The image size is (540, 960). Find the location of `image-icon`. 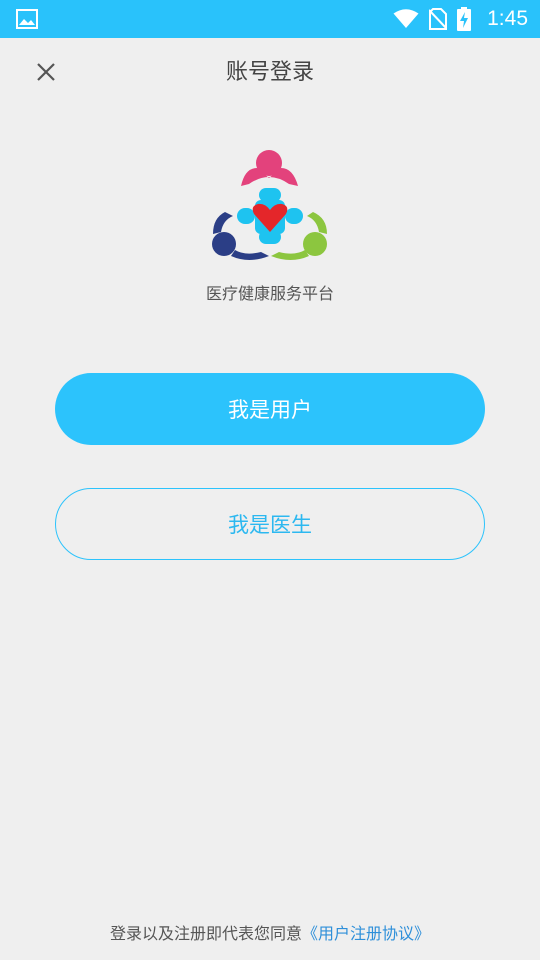

image-icon is located at coordinates (27, 19).